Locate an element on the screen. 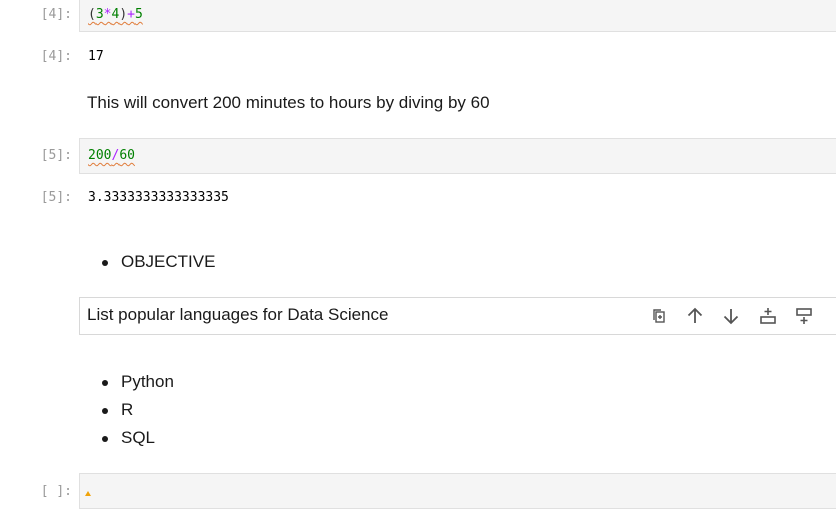  list-item: SQL is located at coordinates (137, 442).